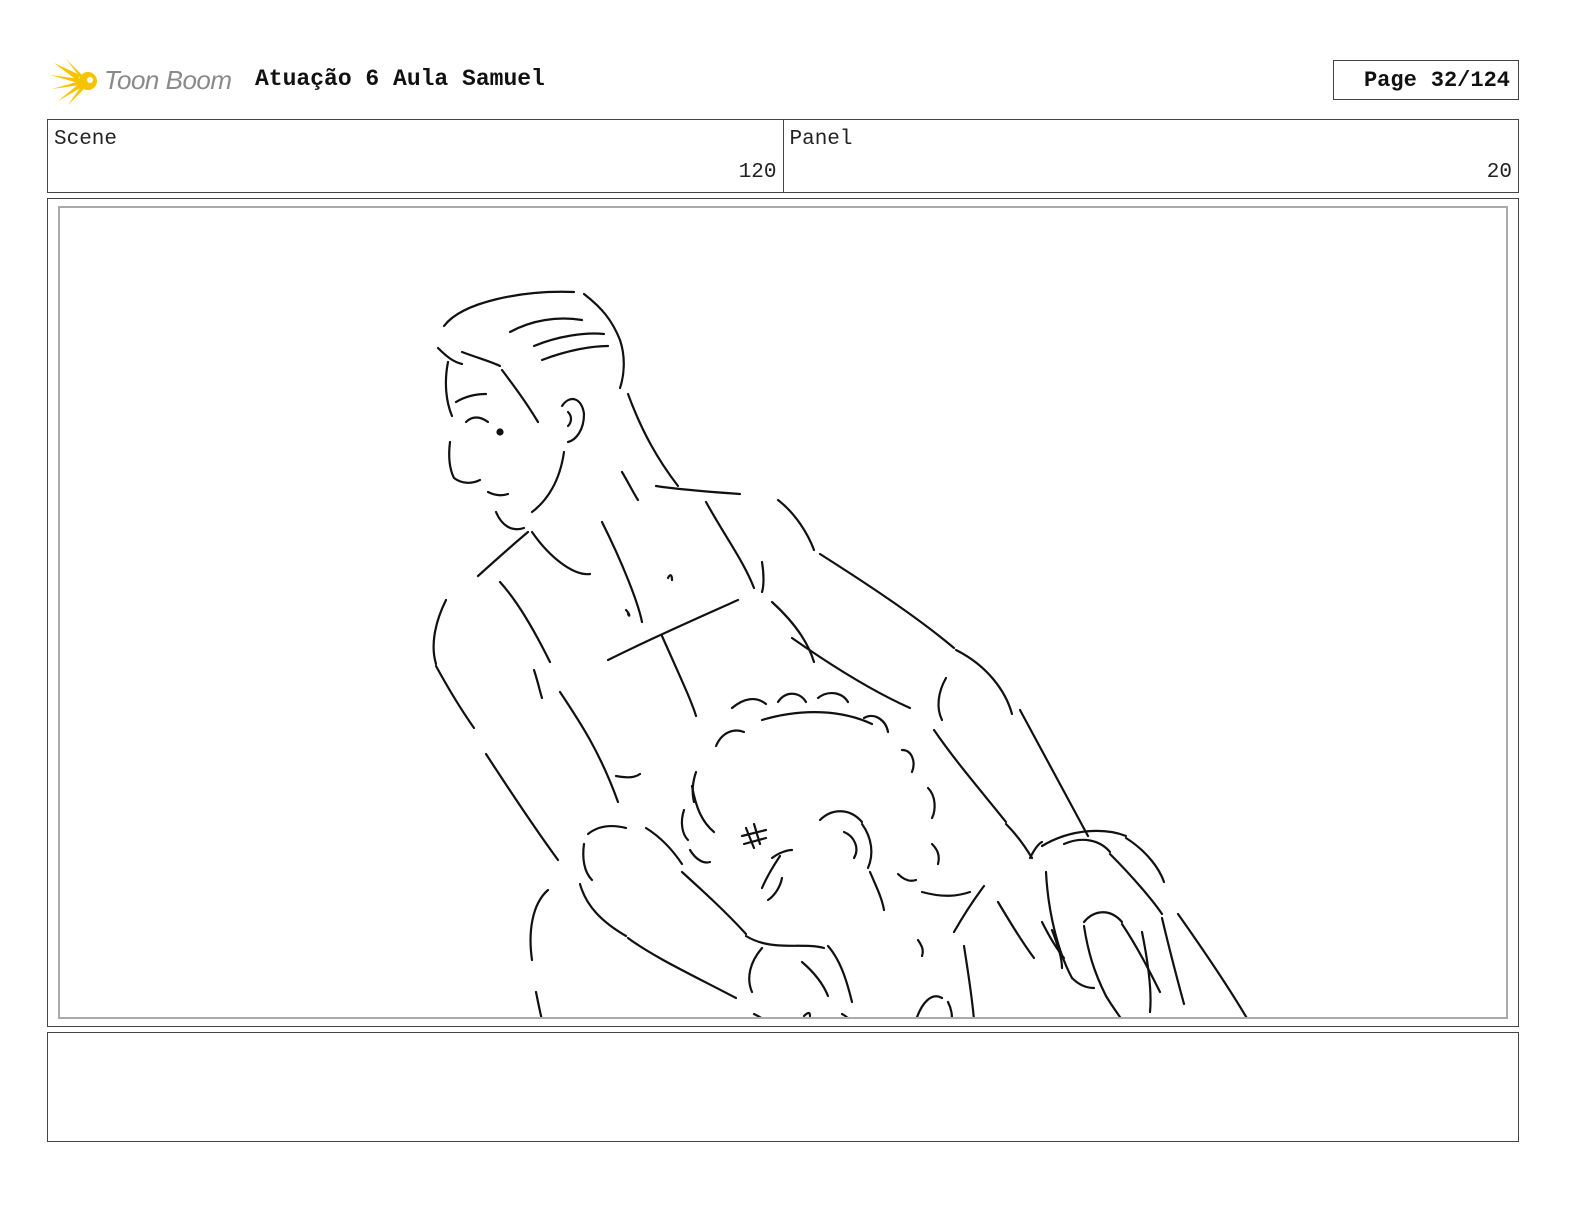 The width and height of the screenshot is (1584, 1224). I want to click on panel-cell: Panel 20, so click(1150, 156).